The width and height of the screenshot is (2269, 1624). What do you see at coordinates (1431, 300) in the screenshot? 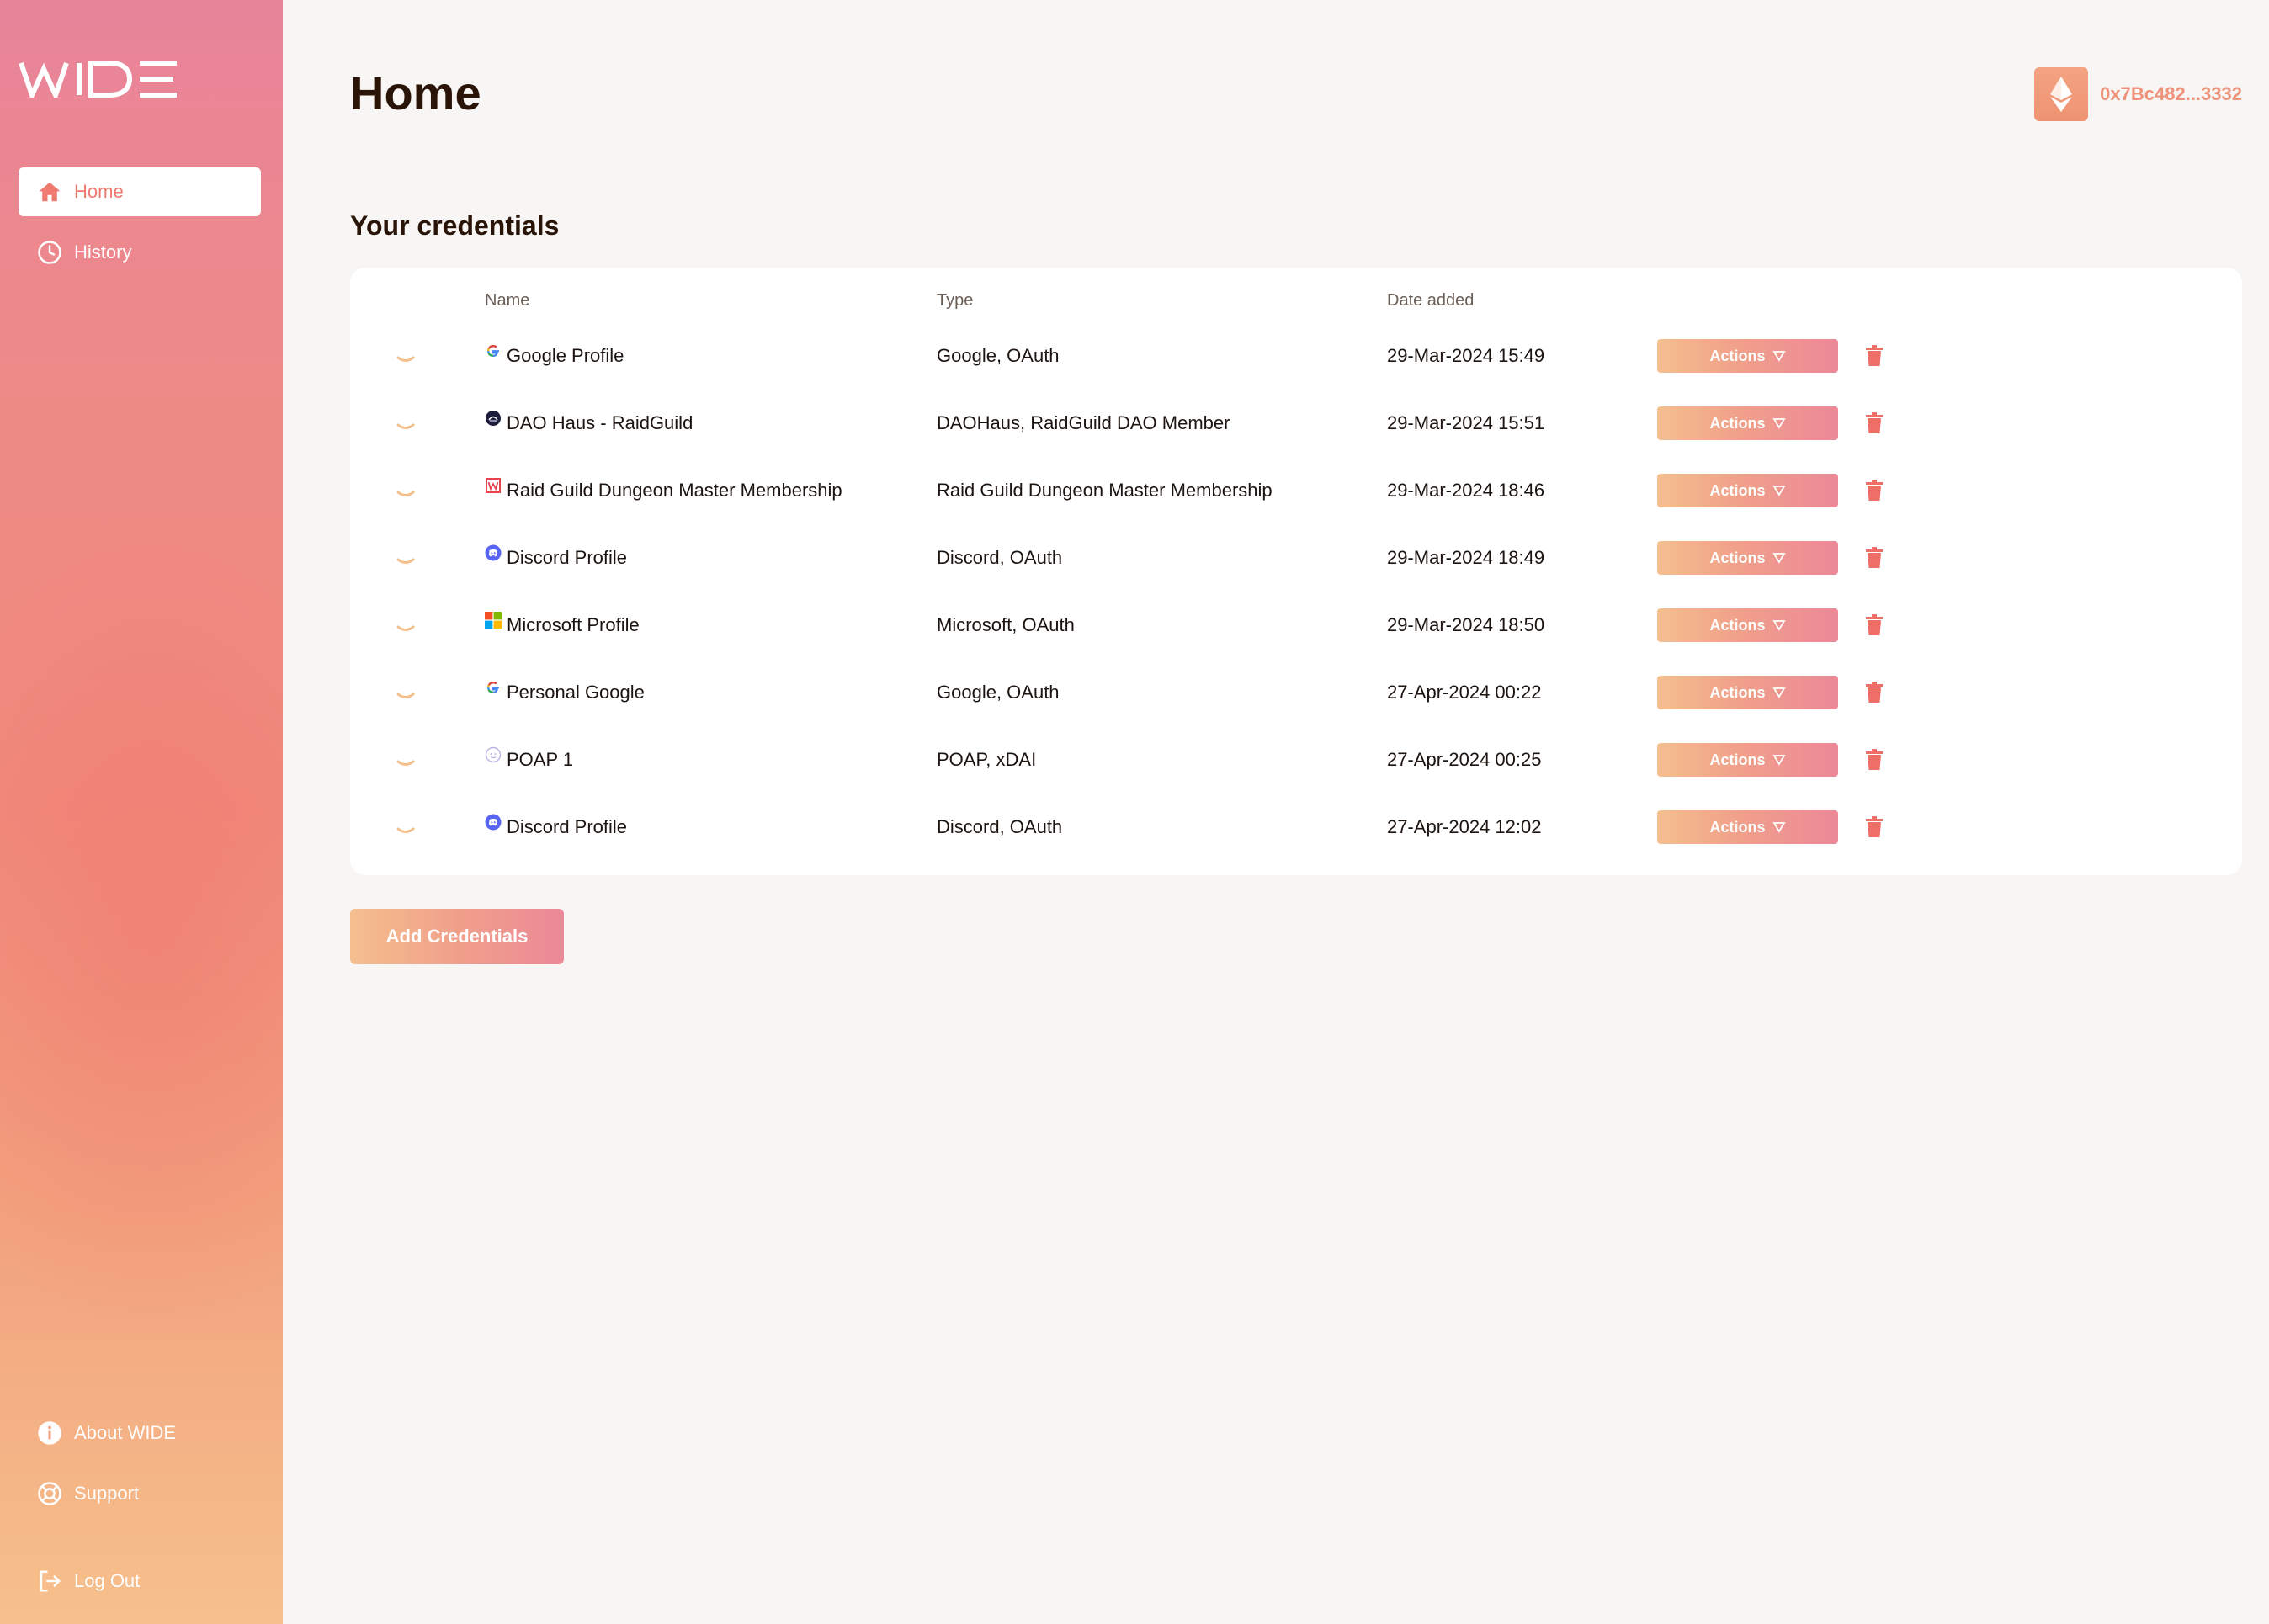
I see `column-header-date: Date added` at bounding box center [1431, 300].